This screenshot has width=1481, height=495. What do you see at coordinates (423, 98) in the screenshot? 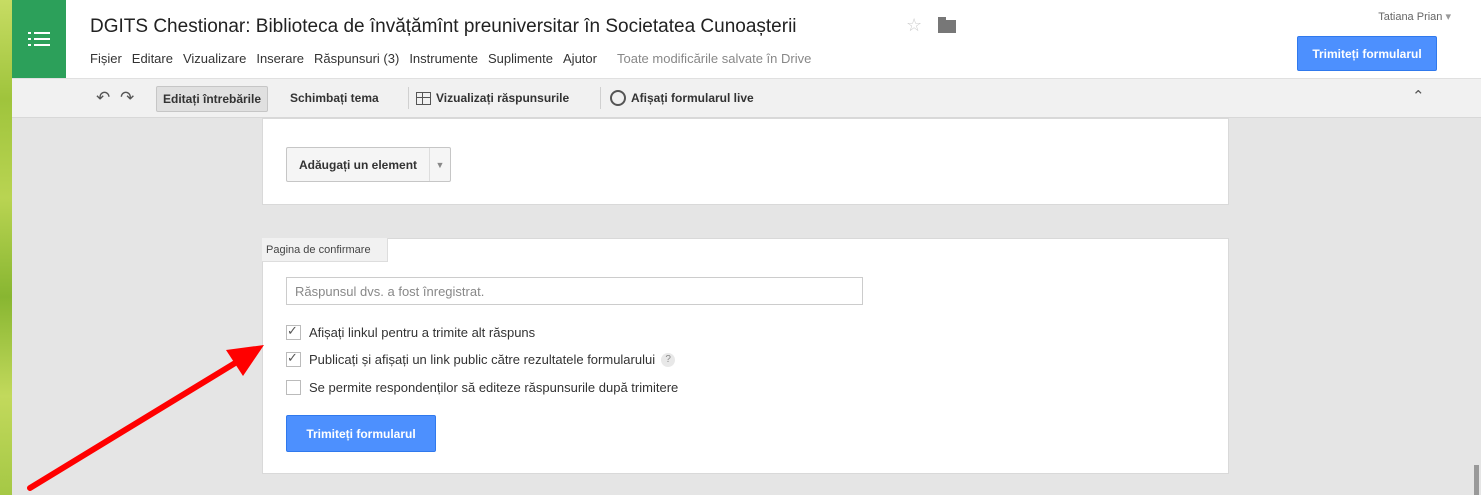
I see `spreadsheet-icon` at bounding box center [423, 98].